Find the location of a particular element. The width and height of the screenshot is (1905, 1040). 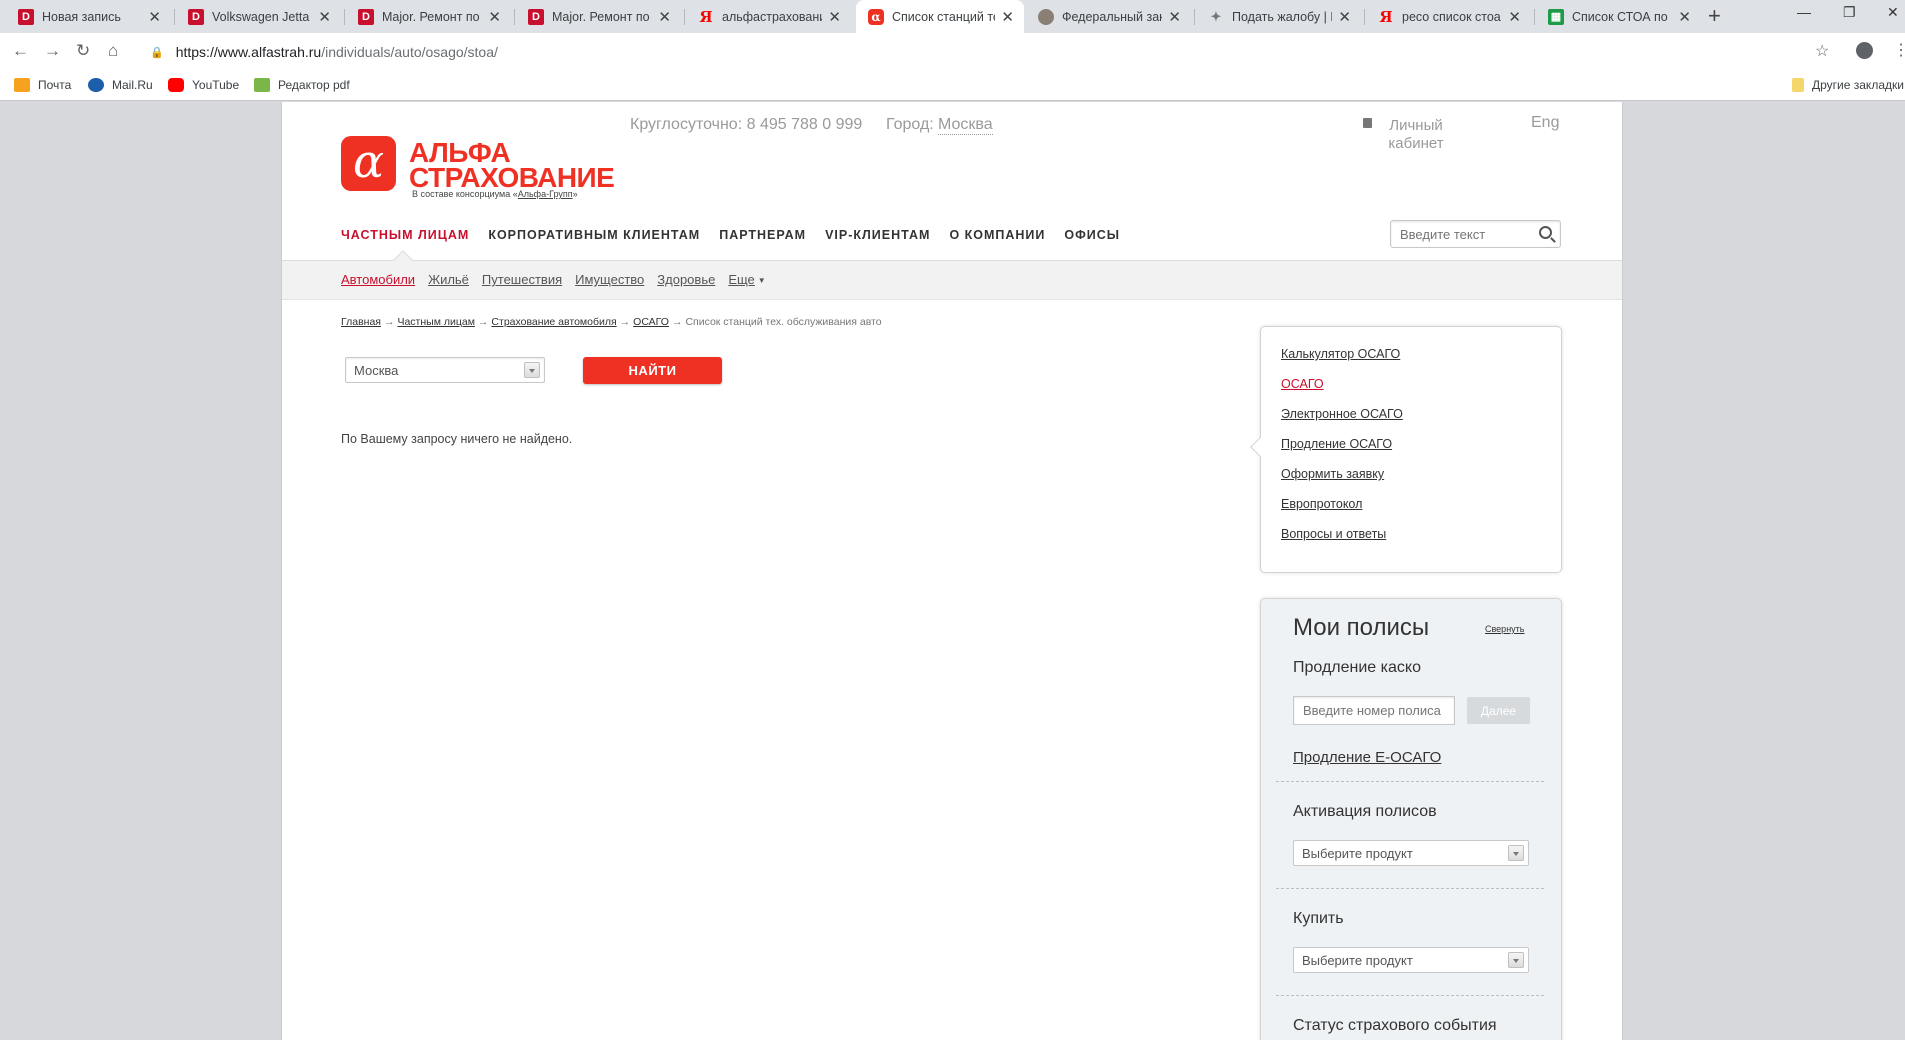

city-select: Москва is located at coordinates (445, 370).